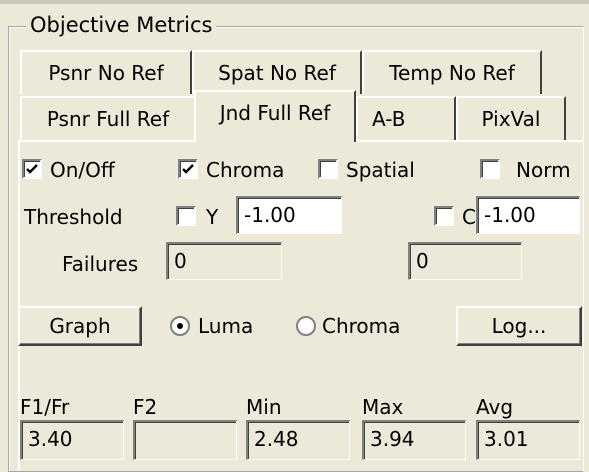  Describe the element at coordinates (444, 216) in the screenshot. I see `threshold-c-checkbox` at that location.